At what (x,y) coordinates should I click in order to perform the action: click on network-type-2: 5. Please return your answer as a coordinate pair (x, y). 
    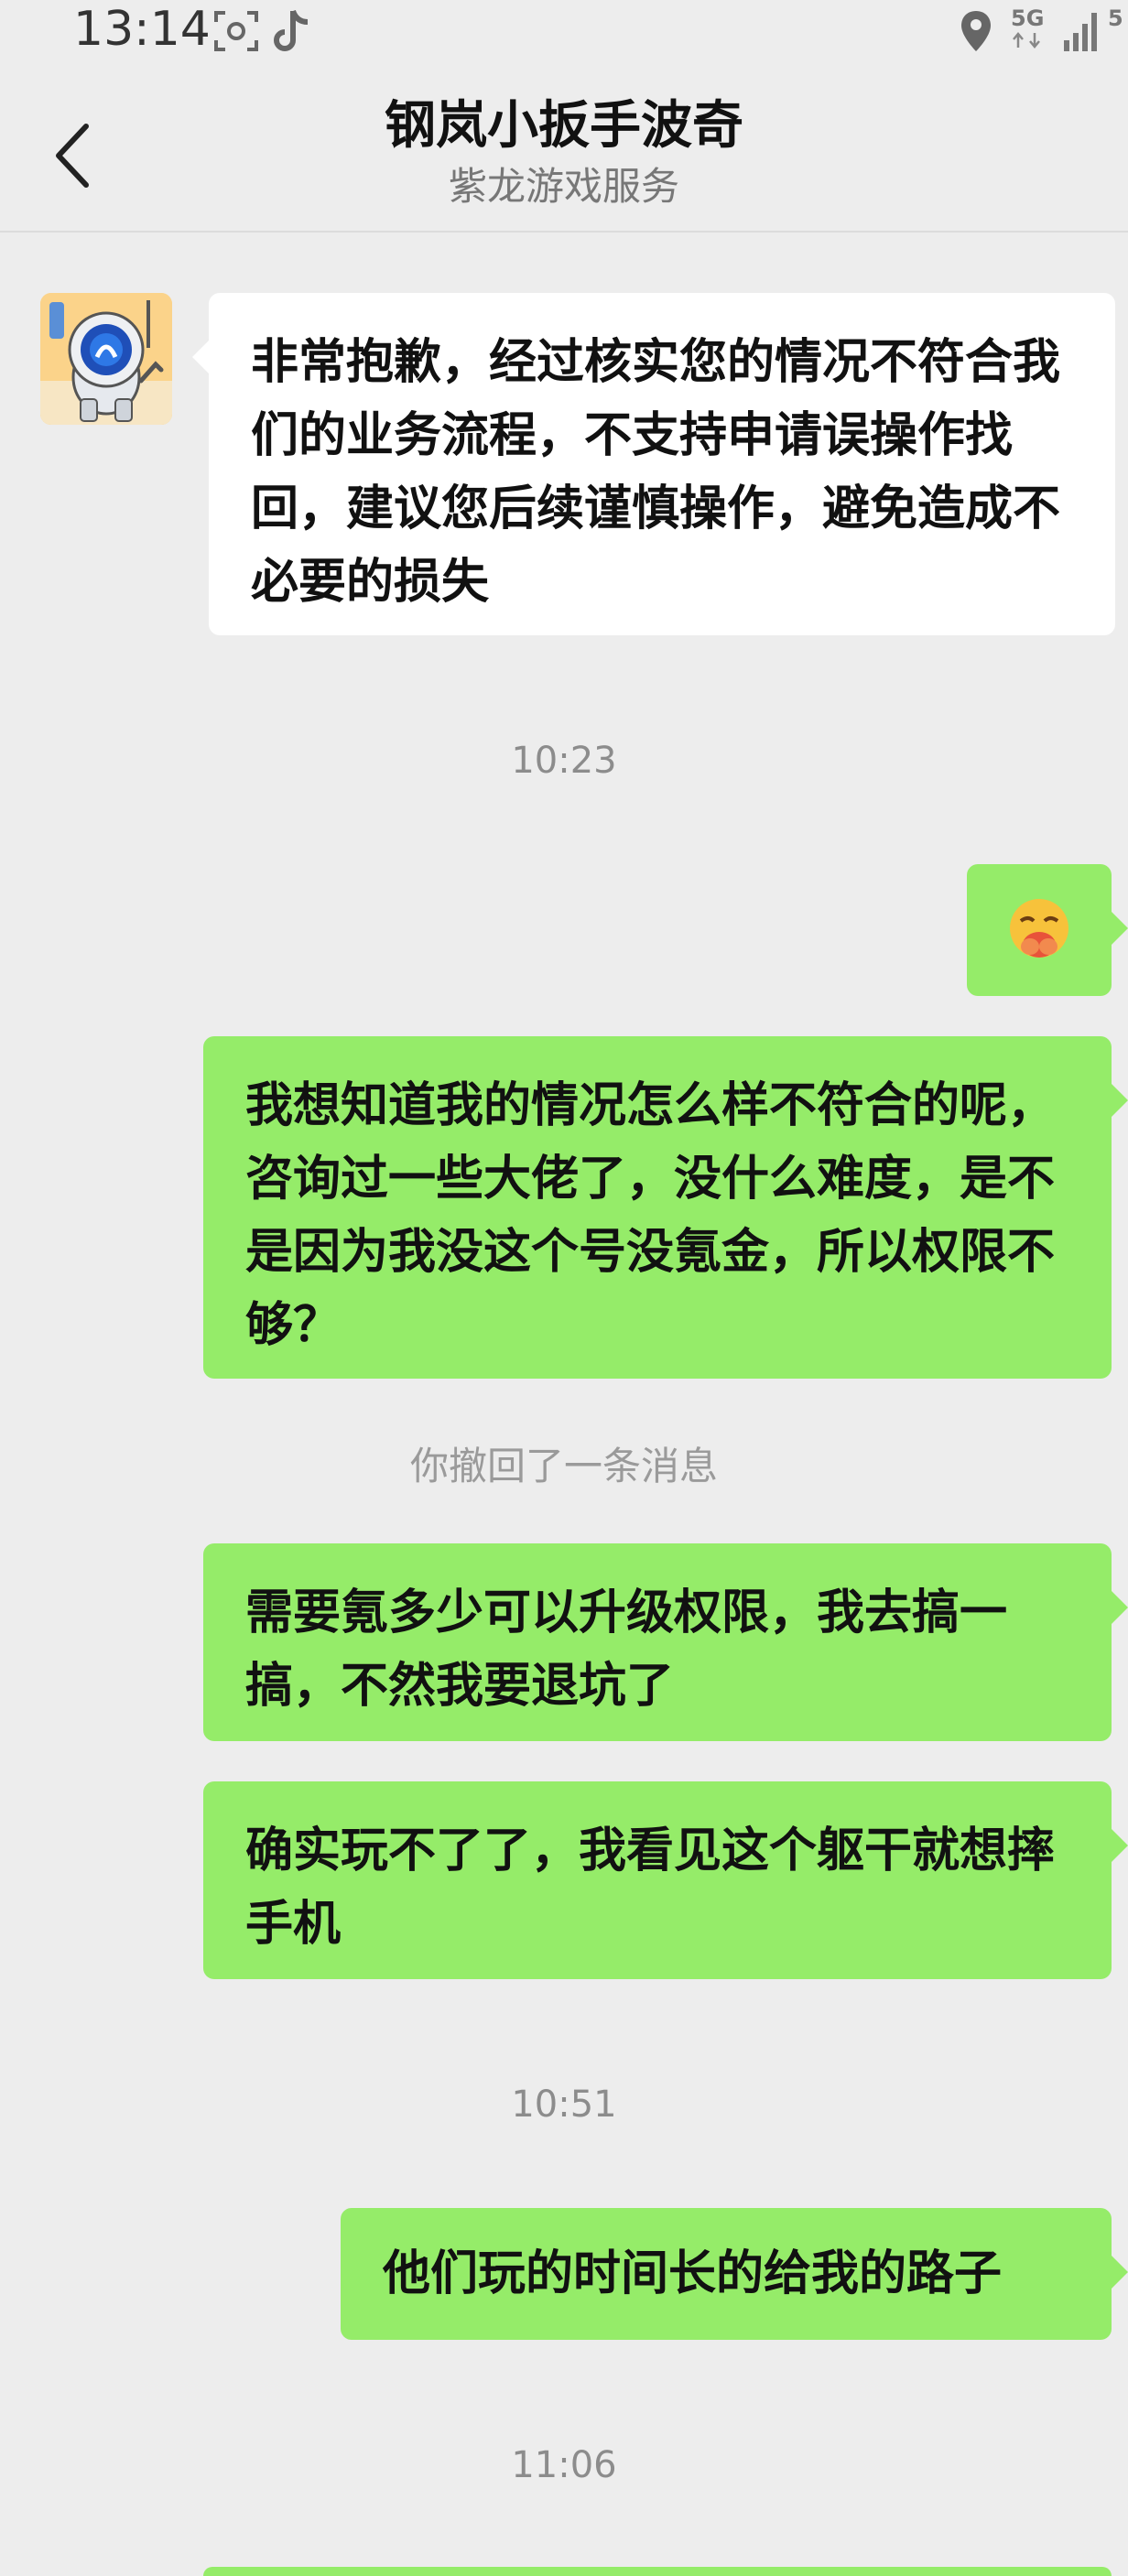
    Looking at the image, I should click on (1115, 18).